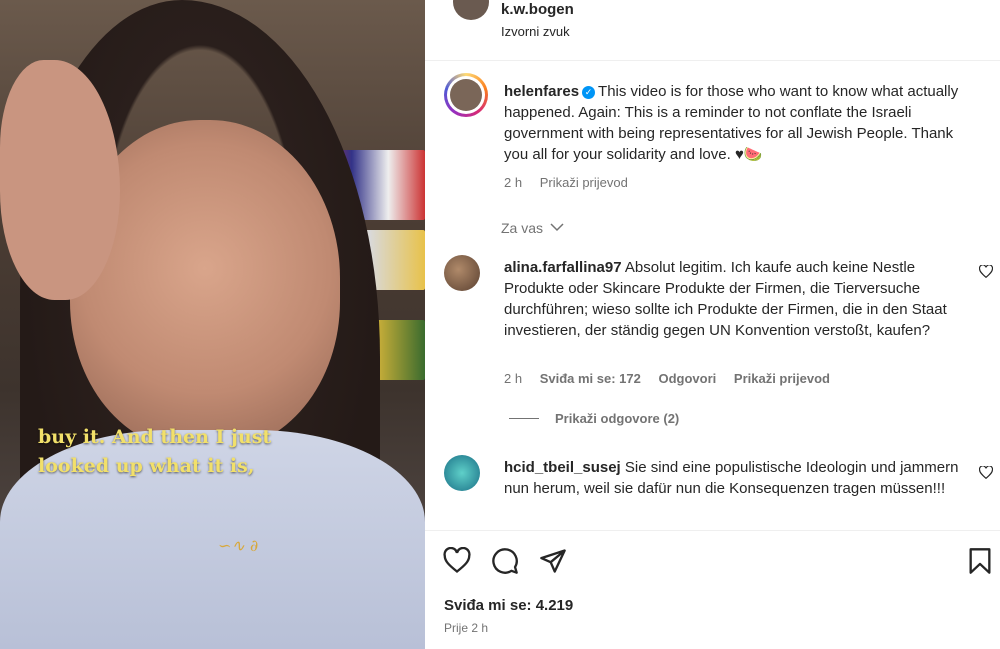 This screenshot has height=649, width=1000. What do you see at coordinates (557, 227) in the screenshot?
I see `chevron-down-icon` at bounding box center [557, 227].